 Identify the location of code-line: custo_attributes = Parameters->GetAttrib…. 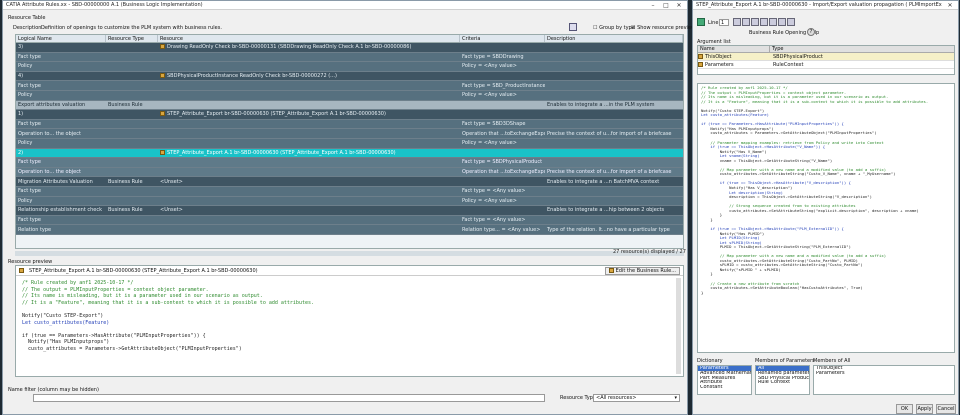
(132, 348).